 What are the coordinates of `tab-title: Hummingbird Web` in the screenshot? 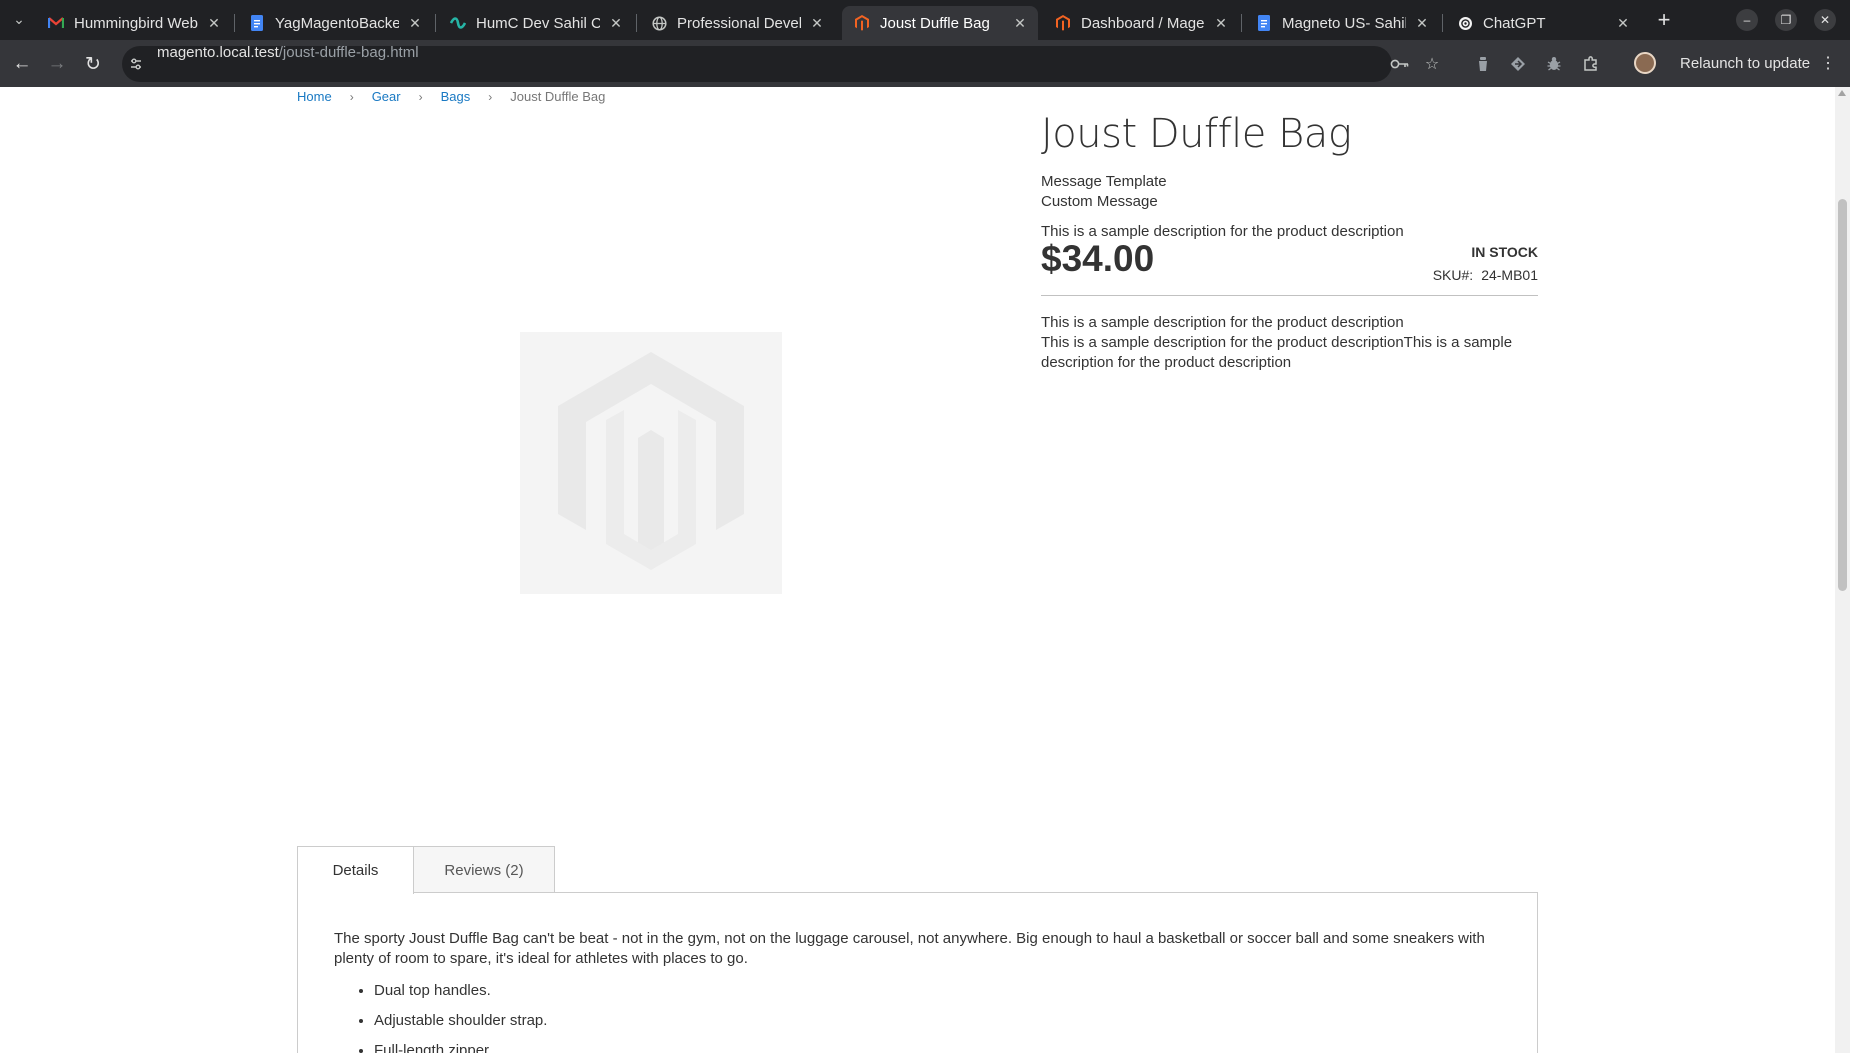 It's located at (136, 23).